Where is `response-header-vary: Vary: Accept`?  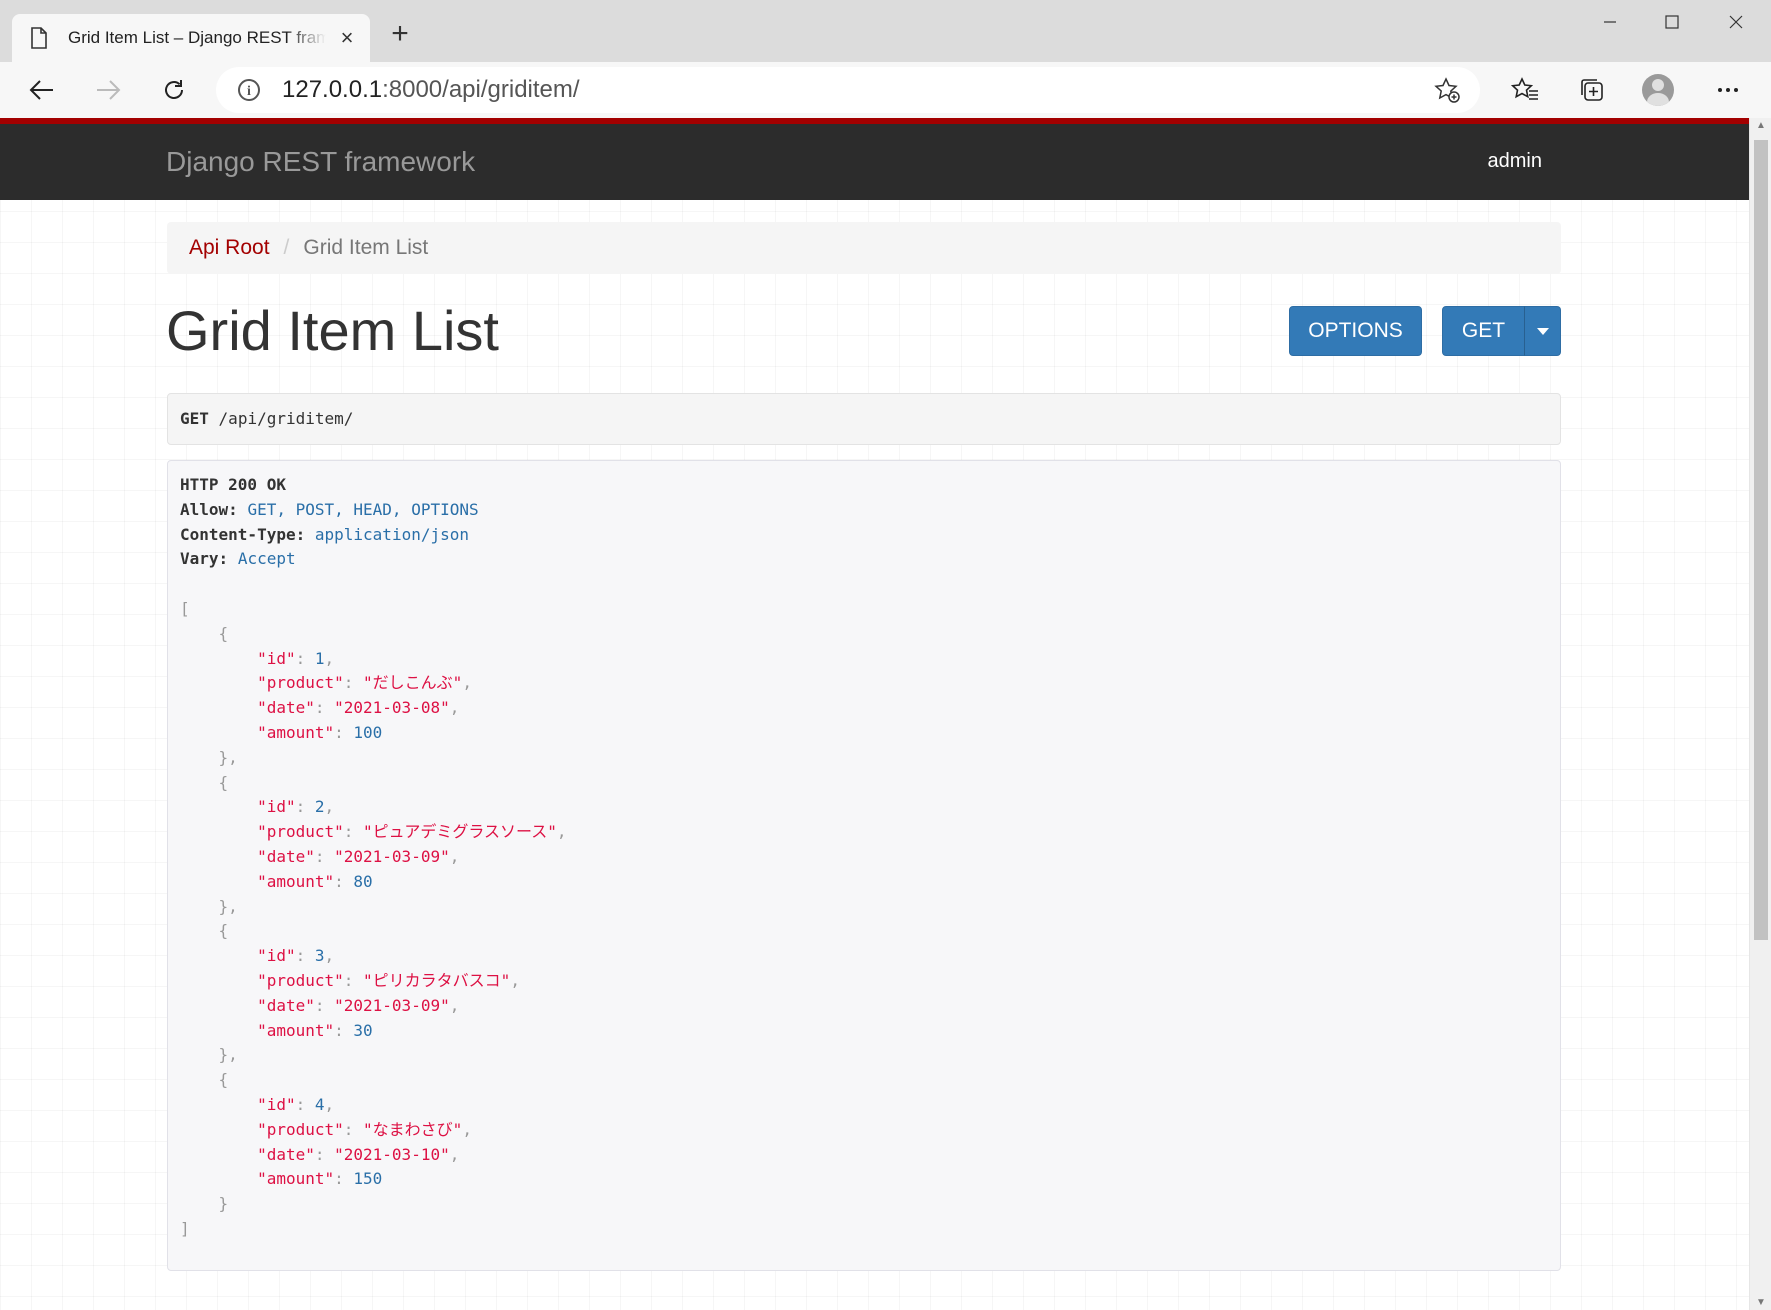
response-header-vary: Vary: Accept is located at coordinates (238, 559).